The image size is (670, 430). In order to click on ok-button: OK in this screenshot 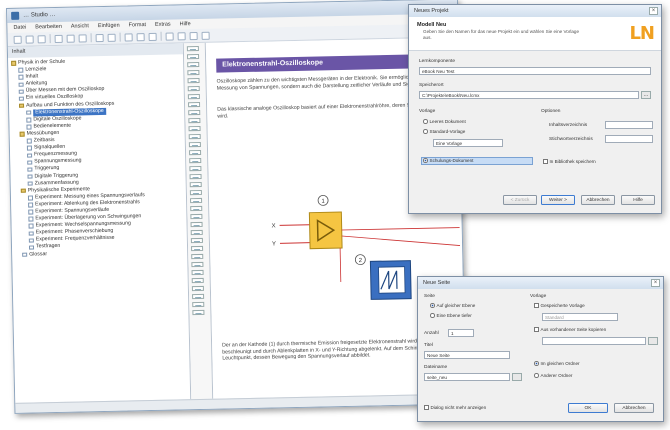, I will do `click(588, 408)`.